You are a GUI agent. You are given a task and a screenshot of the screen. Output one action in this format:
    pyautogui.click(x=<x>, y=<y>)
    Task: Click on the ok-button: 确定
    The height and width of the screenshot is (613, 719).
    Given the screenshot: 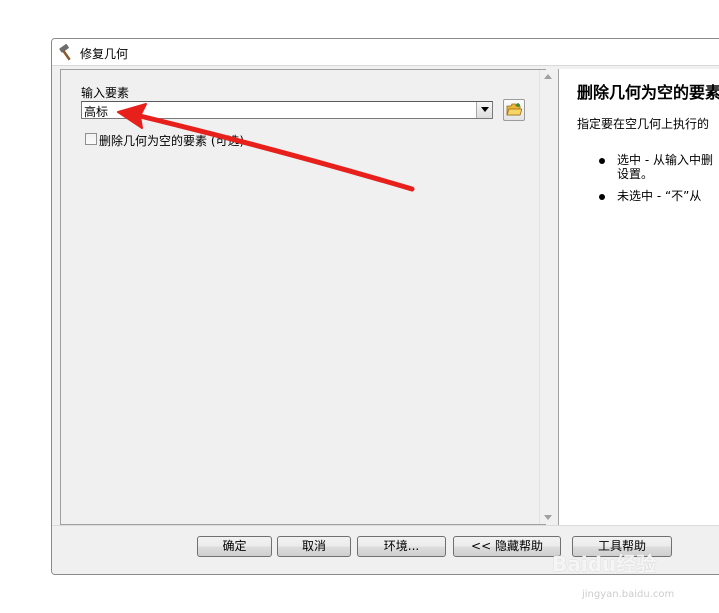 What is the action you would take?
    pyautogui.click(x=234, y=546)
    